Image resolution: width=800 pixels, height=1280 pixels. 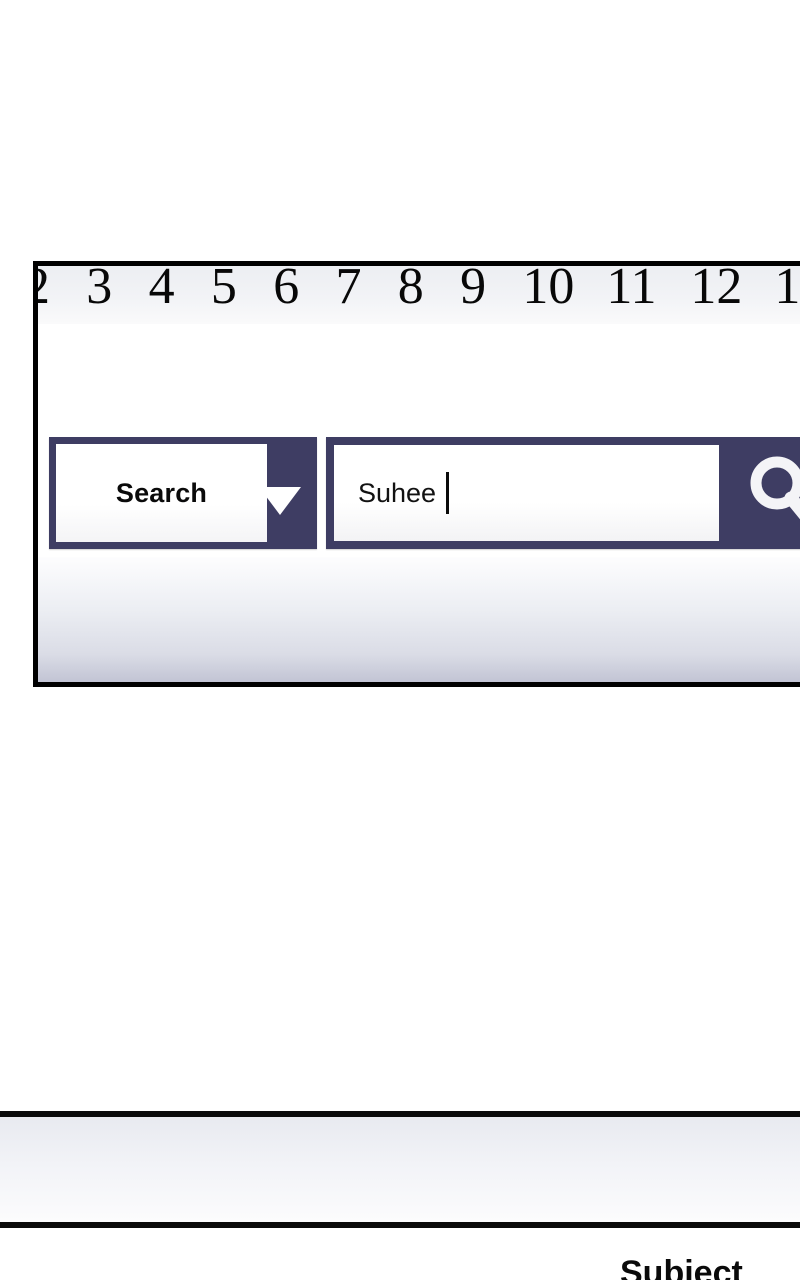 What do you see at coordinates (280, 501) in the screenshot?
I see `chevron-down-icon` at bounding box center [280, 501].